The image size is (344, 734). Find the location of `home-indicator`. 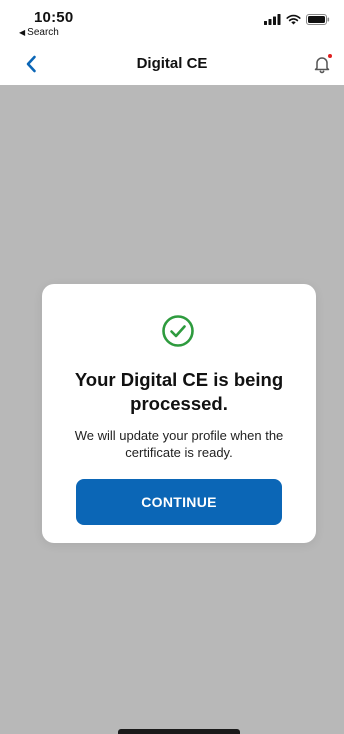

home-indicator is located at coordinates (179, 731).